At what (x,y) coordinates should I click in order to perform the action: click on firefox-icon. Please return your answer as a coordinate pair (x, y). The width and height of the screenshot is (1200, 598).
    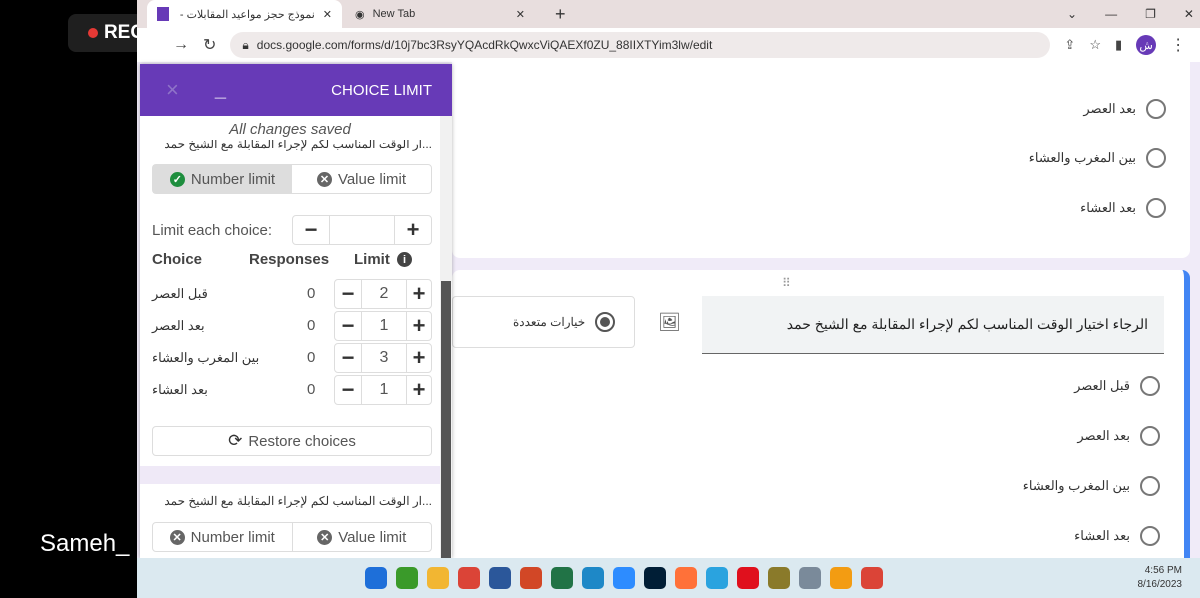
    Looking at the image, I should click on (686, 578).